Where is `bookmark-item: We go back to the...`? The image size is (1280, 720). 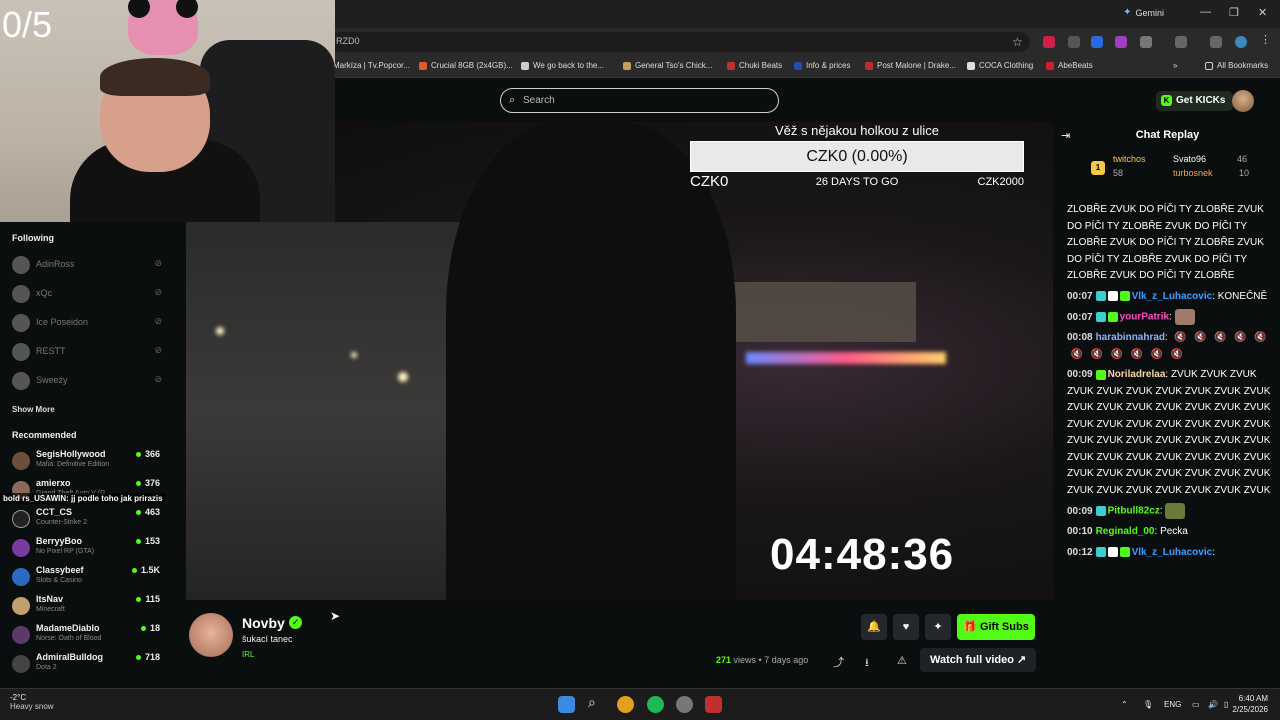
bookmark-item: We go back to the... is located at coordinates (562, 65).